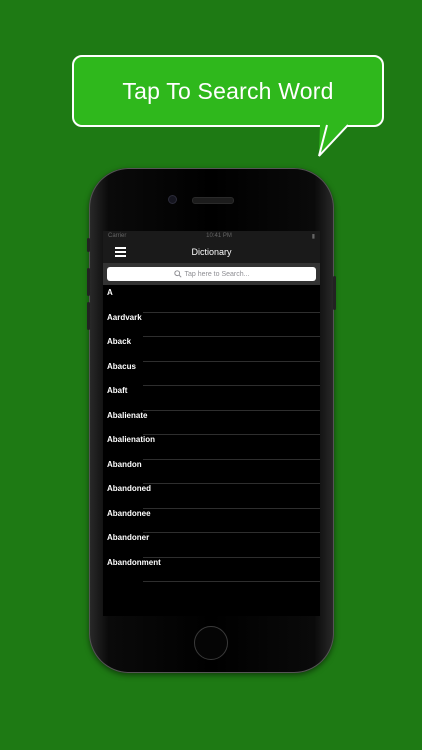 The image size is (422, 750). What do you see at coordinates (334, 293) in the screenshot?
I see `power-button` at bounding box center [334, 293].